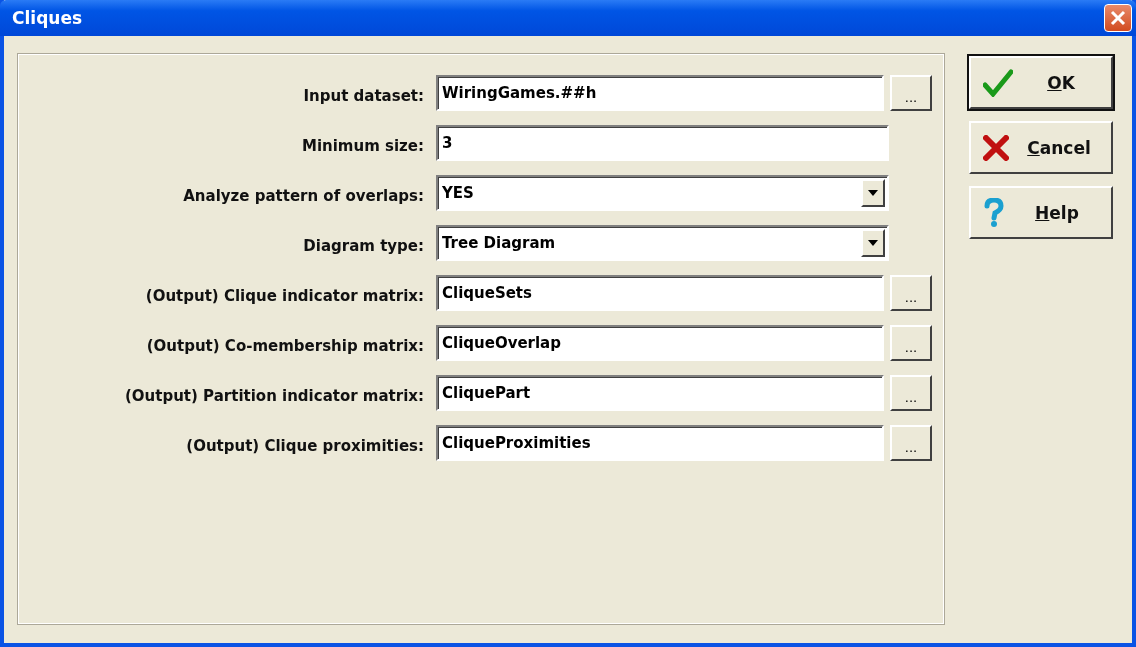 Image resolution: width=1136 pixels, height=647 pixels. I want to click on input-field: CliqueProximities, so click(660, 443).